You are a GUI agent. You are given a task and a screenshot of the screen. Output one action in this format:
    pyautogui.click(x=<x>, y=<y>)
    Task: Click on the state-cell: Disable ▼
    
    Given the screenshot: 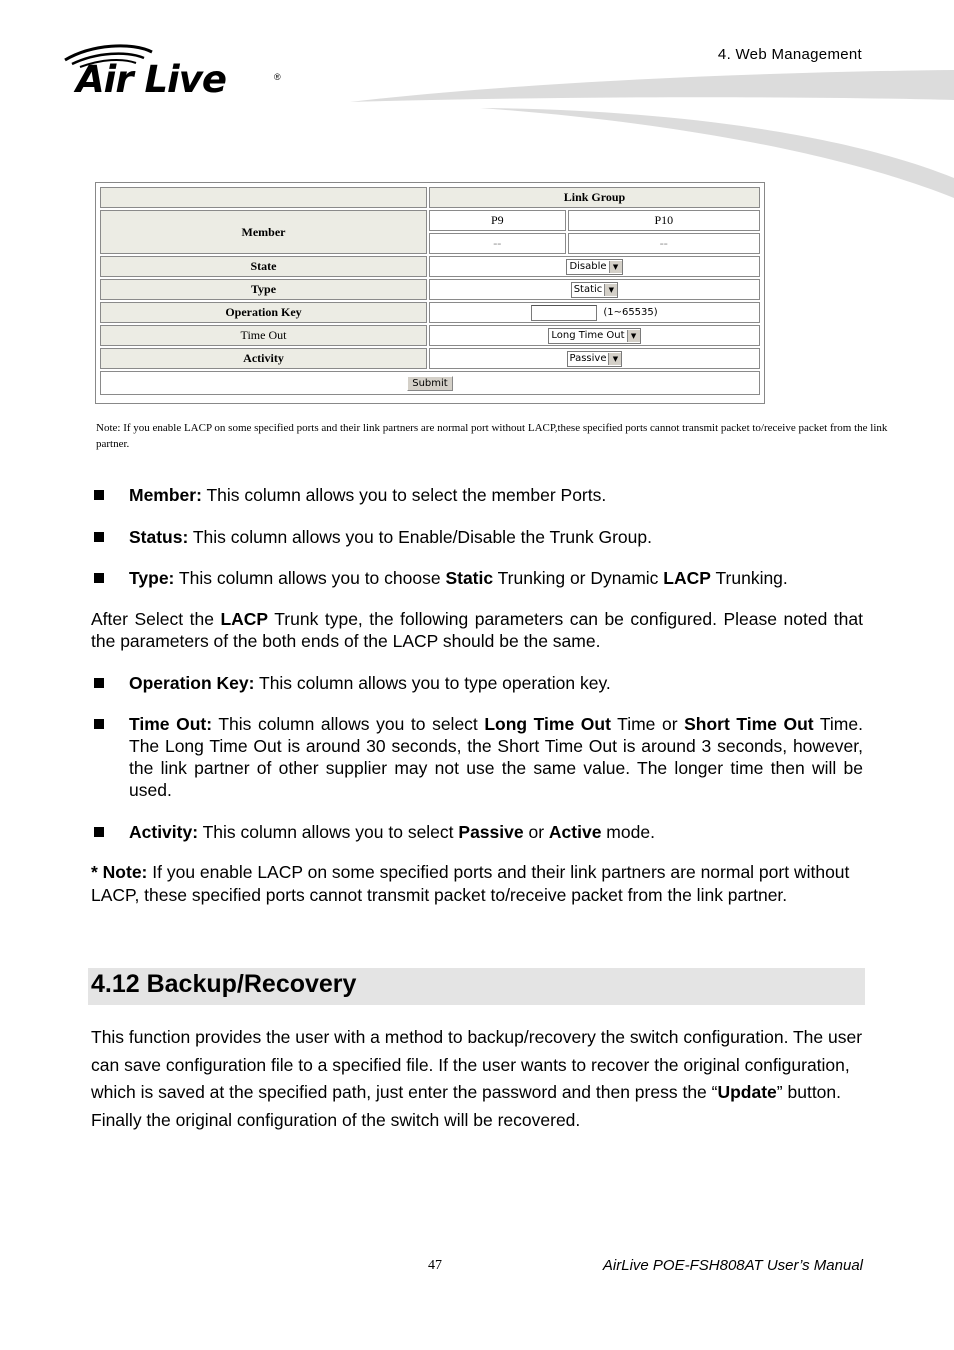 What is the action you would take?
    pyautogui.click(x=594, y=266)
    